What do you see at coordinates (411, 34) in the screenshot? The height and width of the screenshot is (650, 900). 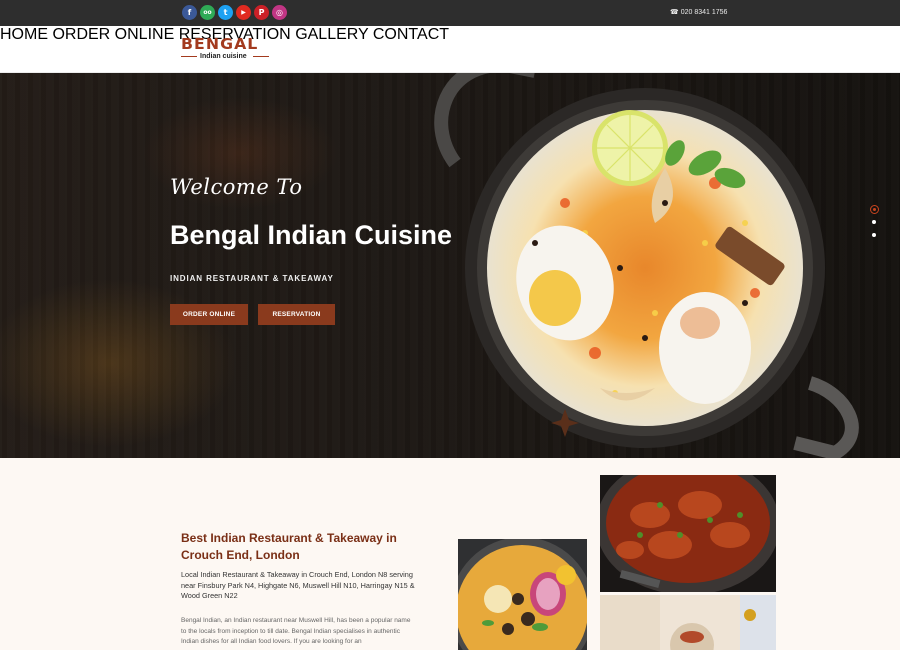 I see `nav-contact: CONTACT` at bounding box center [411, 34].